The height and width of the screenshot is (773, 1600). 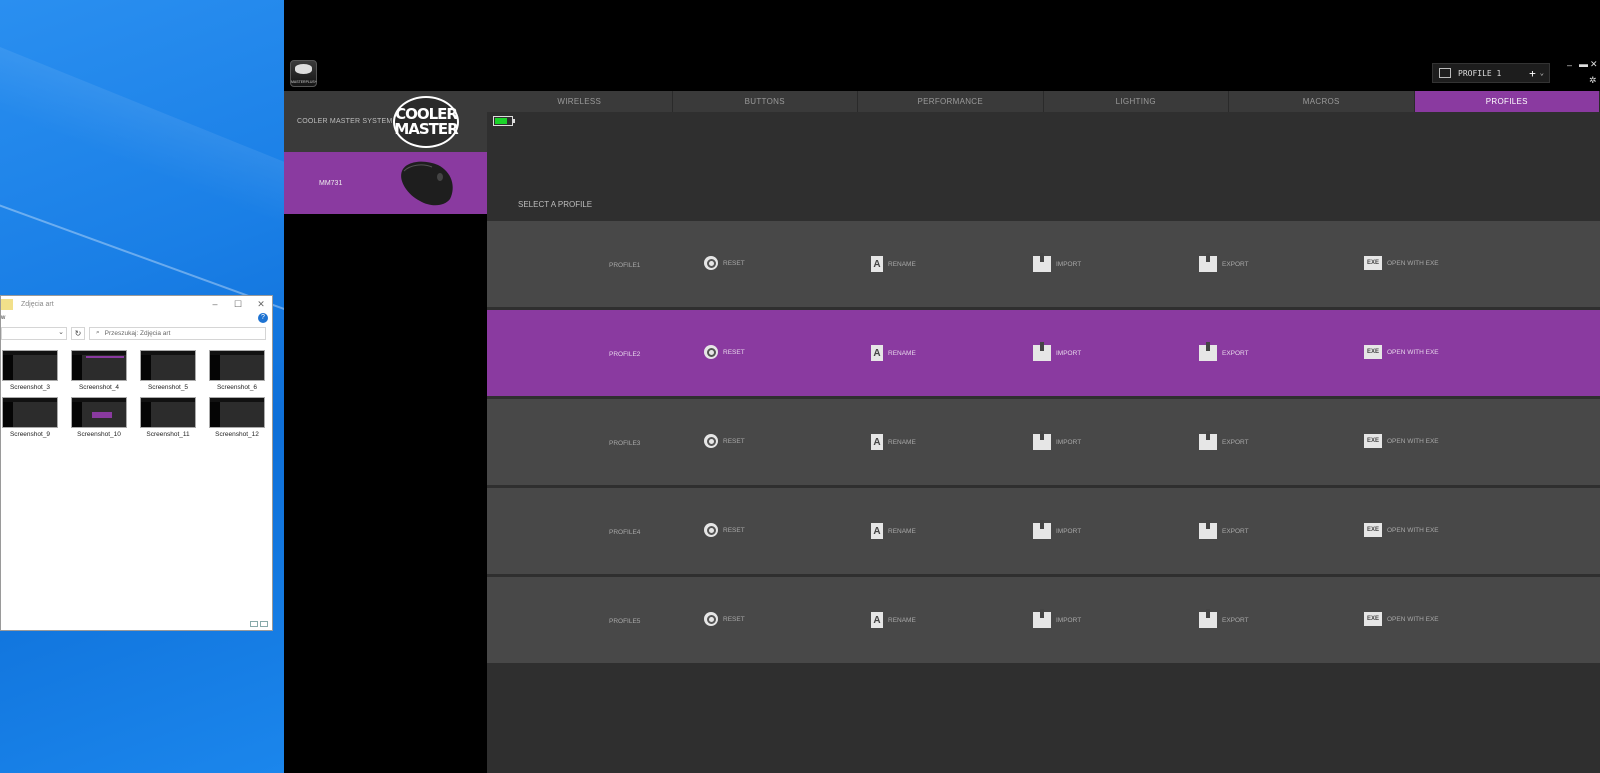 I want to click on settings-icon: ✲, so click(x=1593, y=80).